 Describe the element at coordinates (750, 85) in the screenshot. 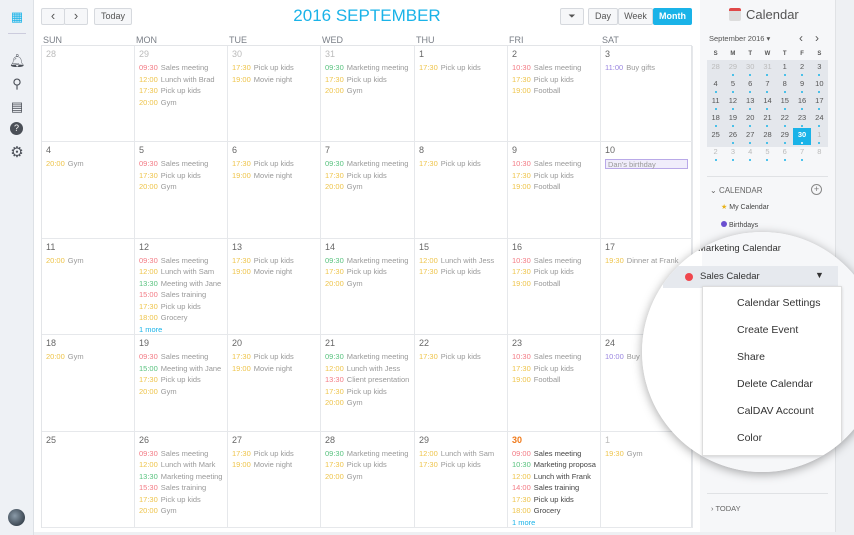

I see `mini-day: 6` at that location.